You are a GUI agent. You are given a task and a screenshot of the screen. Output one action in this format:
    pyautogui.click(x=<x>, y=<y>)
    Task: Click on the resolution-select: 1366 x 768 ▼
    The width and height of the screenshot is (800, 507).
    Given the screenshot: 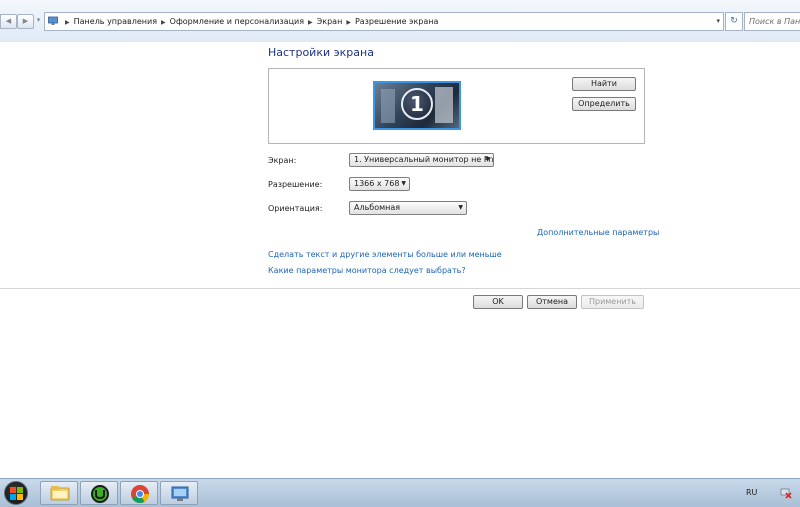 What is the action you would take?
    pyautogui.click(x=379, y=184)
    